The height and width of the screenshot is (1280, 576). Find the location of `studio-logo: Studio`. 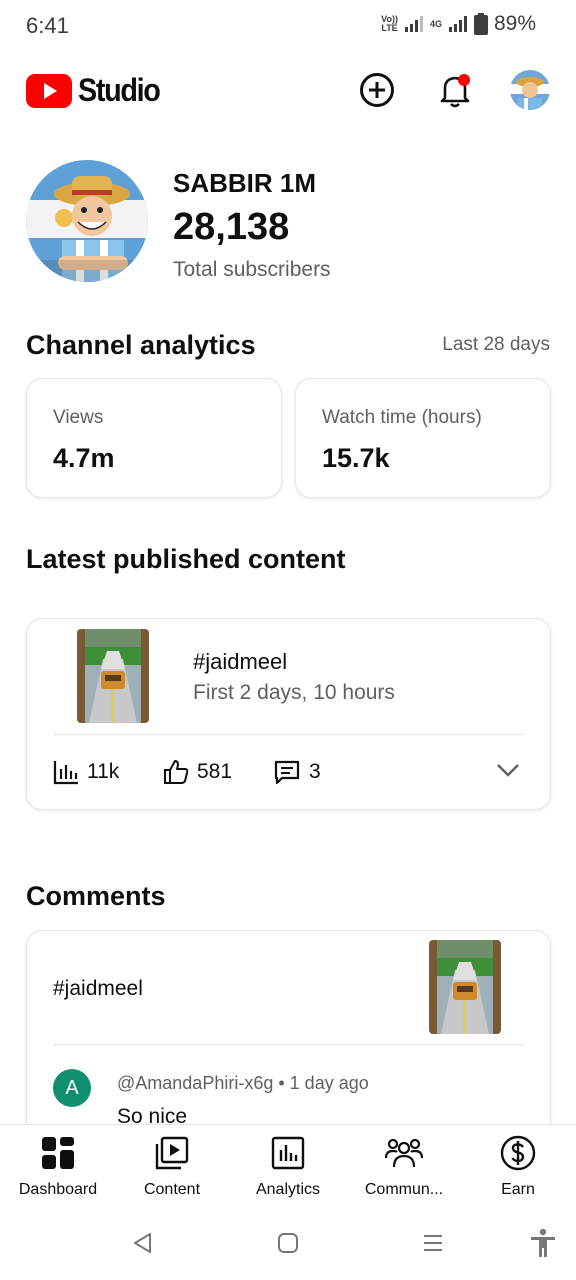

studio-logo: Studio is located at coordinates (97, 90).